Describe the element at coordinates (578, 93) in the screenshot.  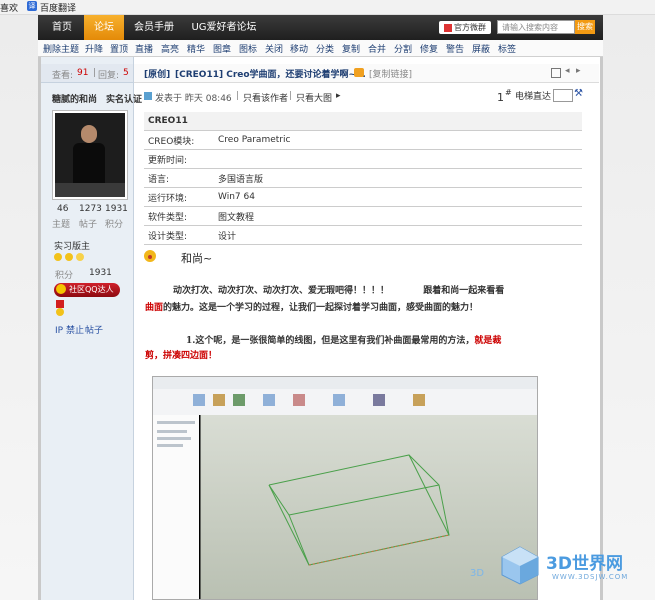
I see `wrench-icon: ⚒` at that location.